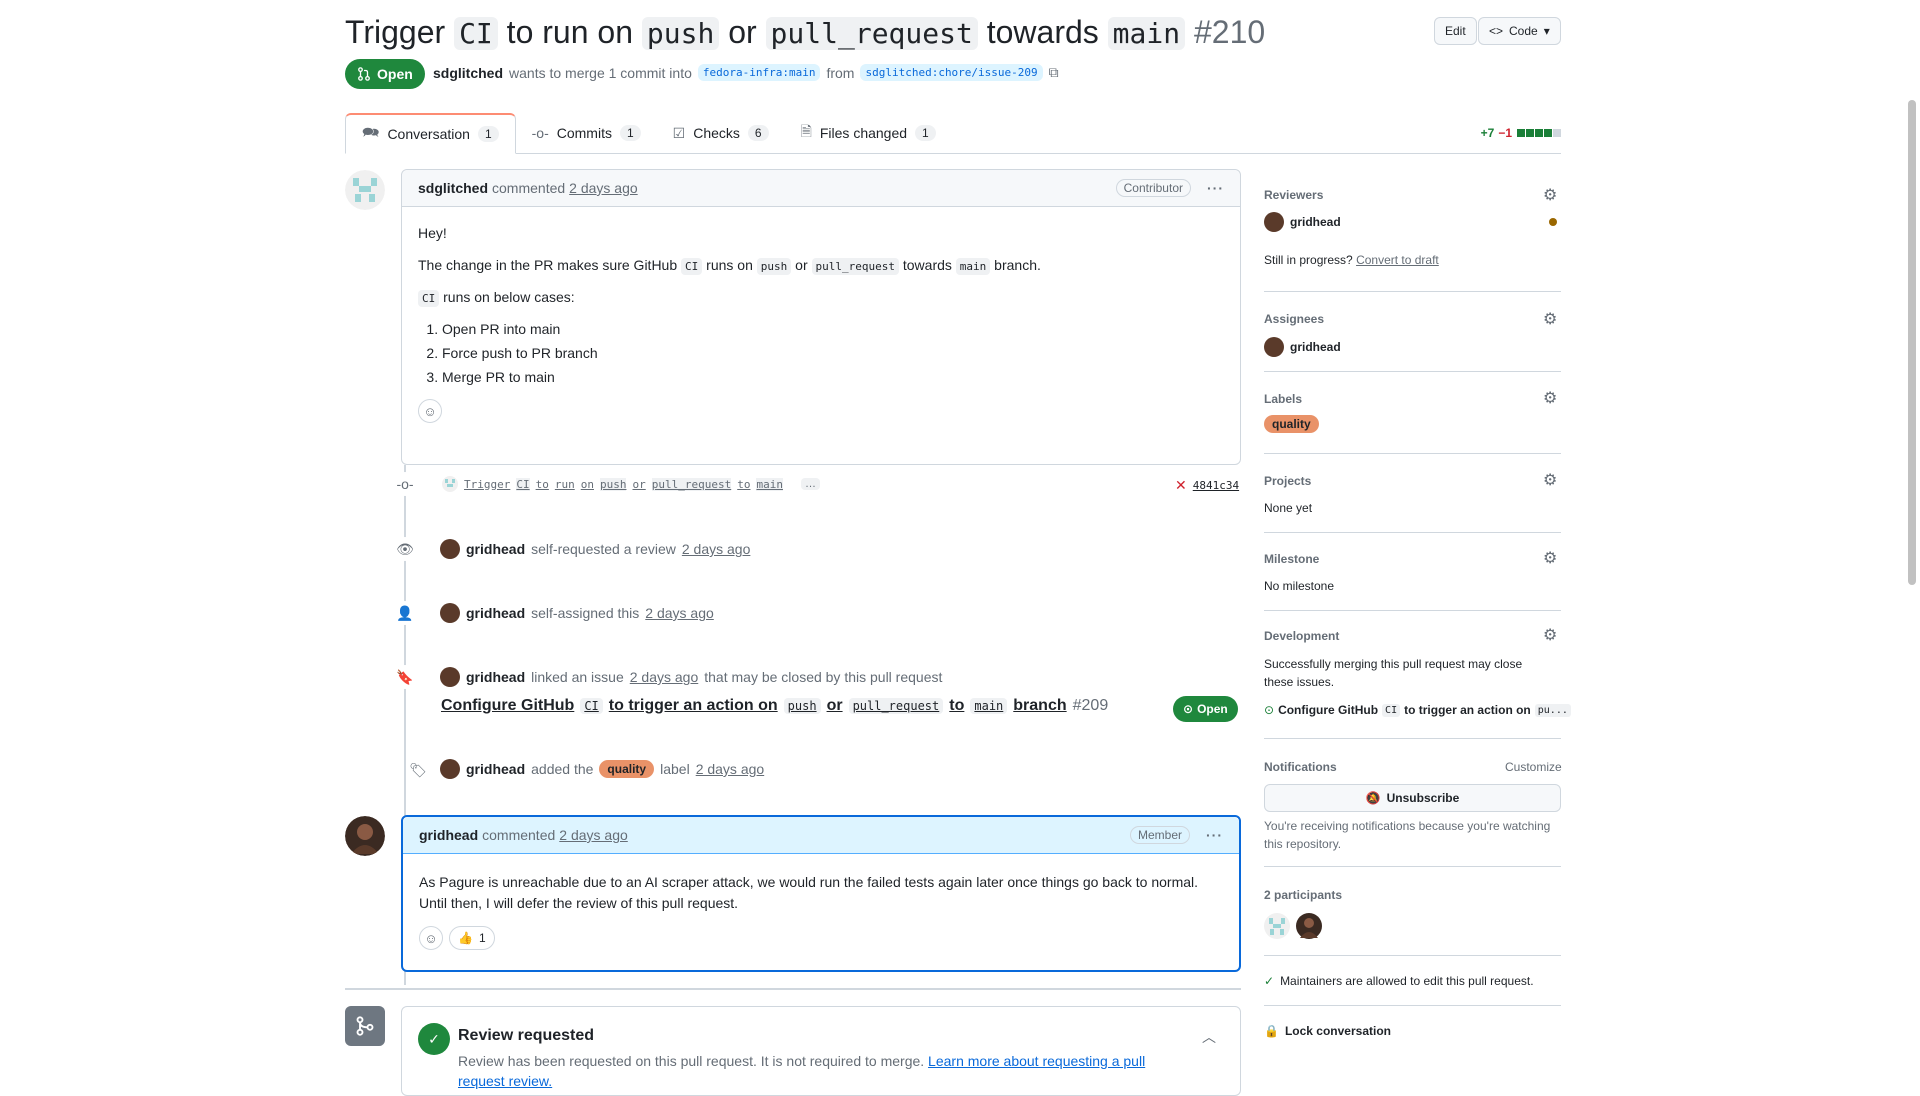 Image resolution: width=1920 pixels, height=1096 pixels. I want to click on commit-message-word: run, so click(565, 484).